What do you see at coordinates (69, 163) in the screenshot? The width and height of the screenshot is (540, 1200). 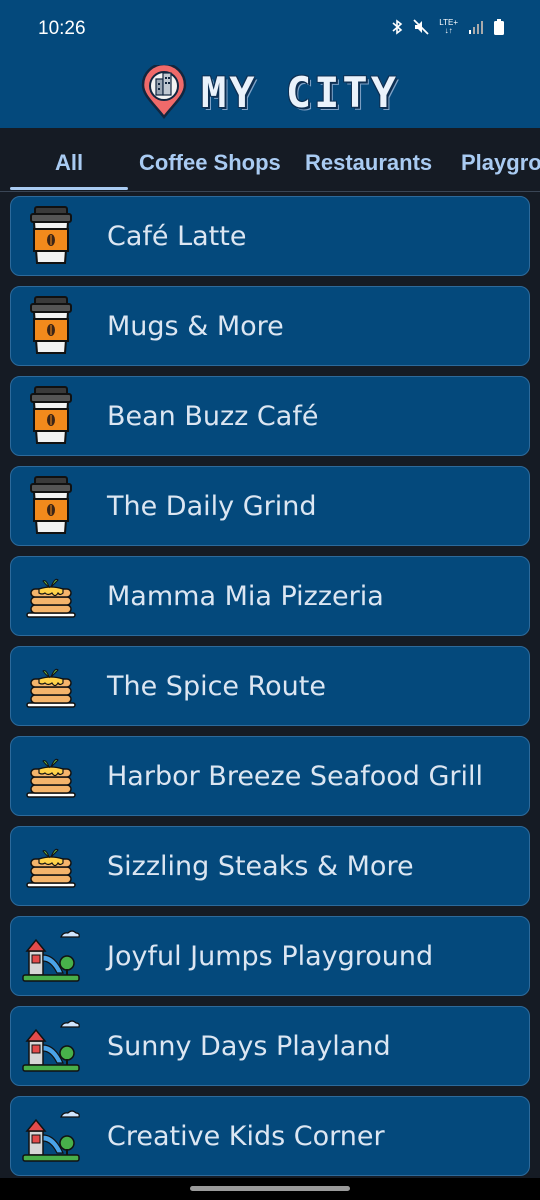 I see `tab-all: All` at bounding box center [69, 163].